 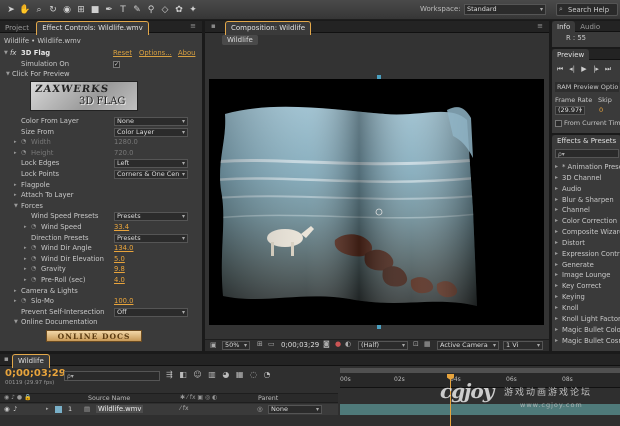 I want to click on comp-lock-icon: ▪, so click(x=213, y=26).